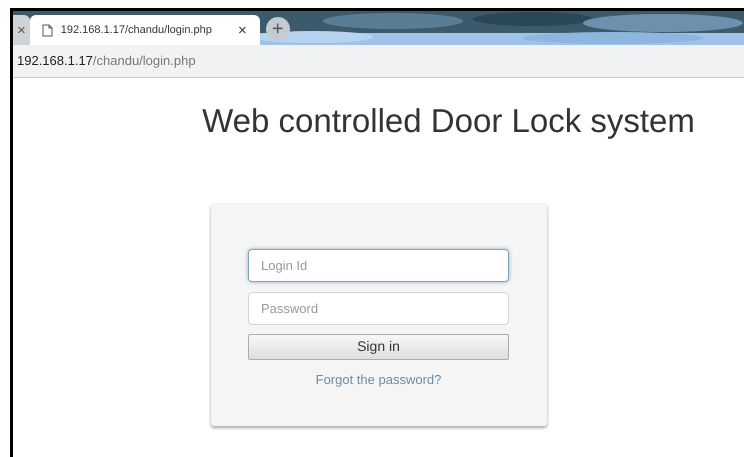 The height and width of the screenshot is (457, 744). Describe the element at coordinates (144, 61) in the screenshot. I see `url-path: /chandu/login.php` at that location.